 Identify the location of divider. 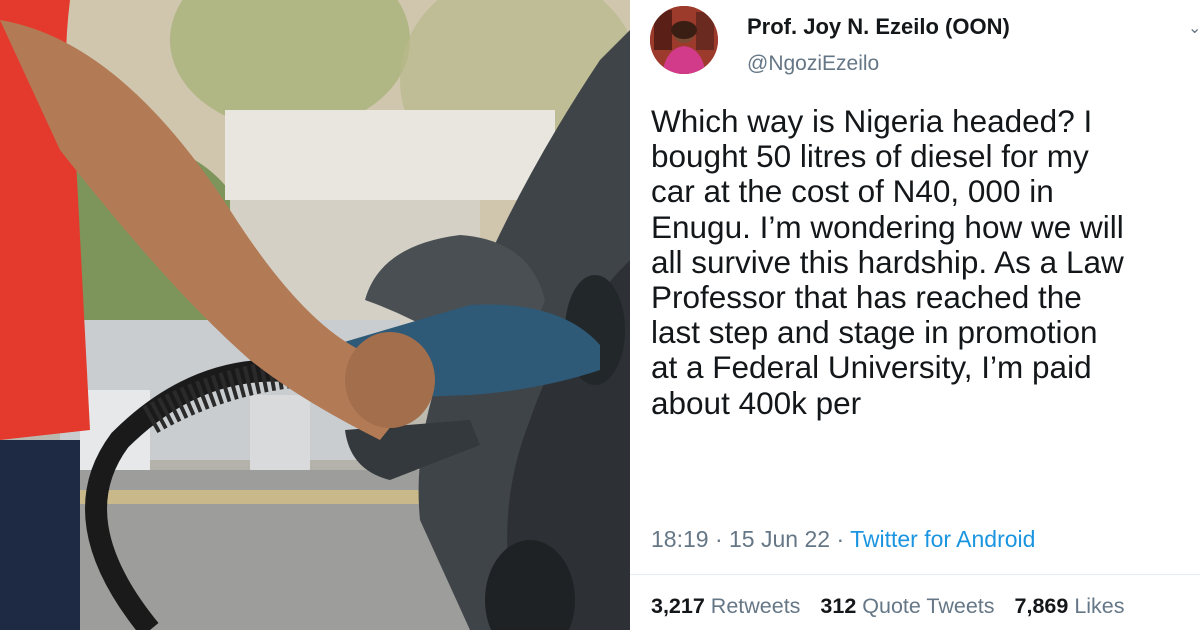
(915, 574).